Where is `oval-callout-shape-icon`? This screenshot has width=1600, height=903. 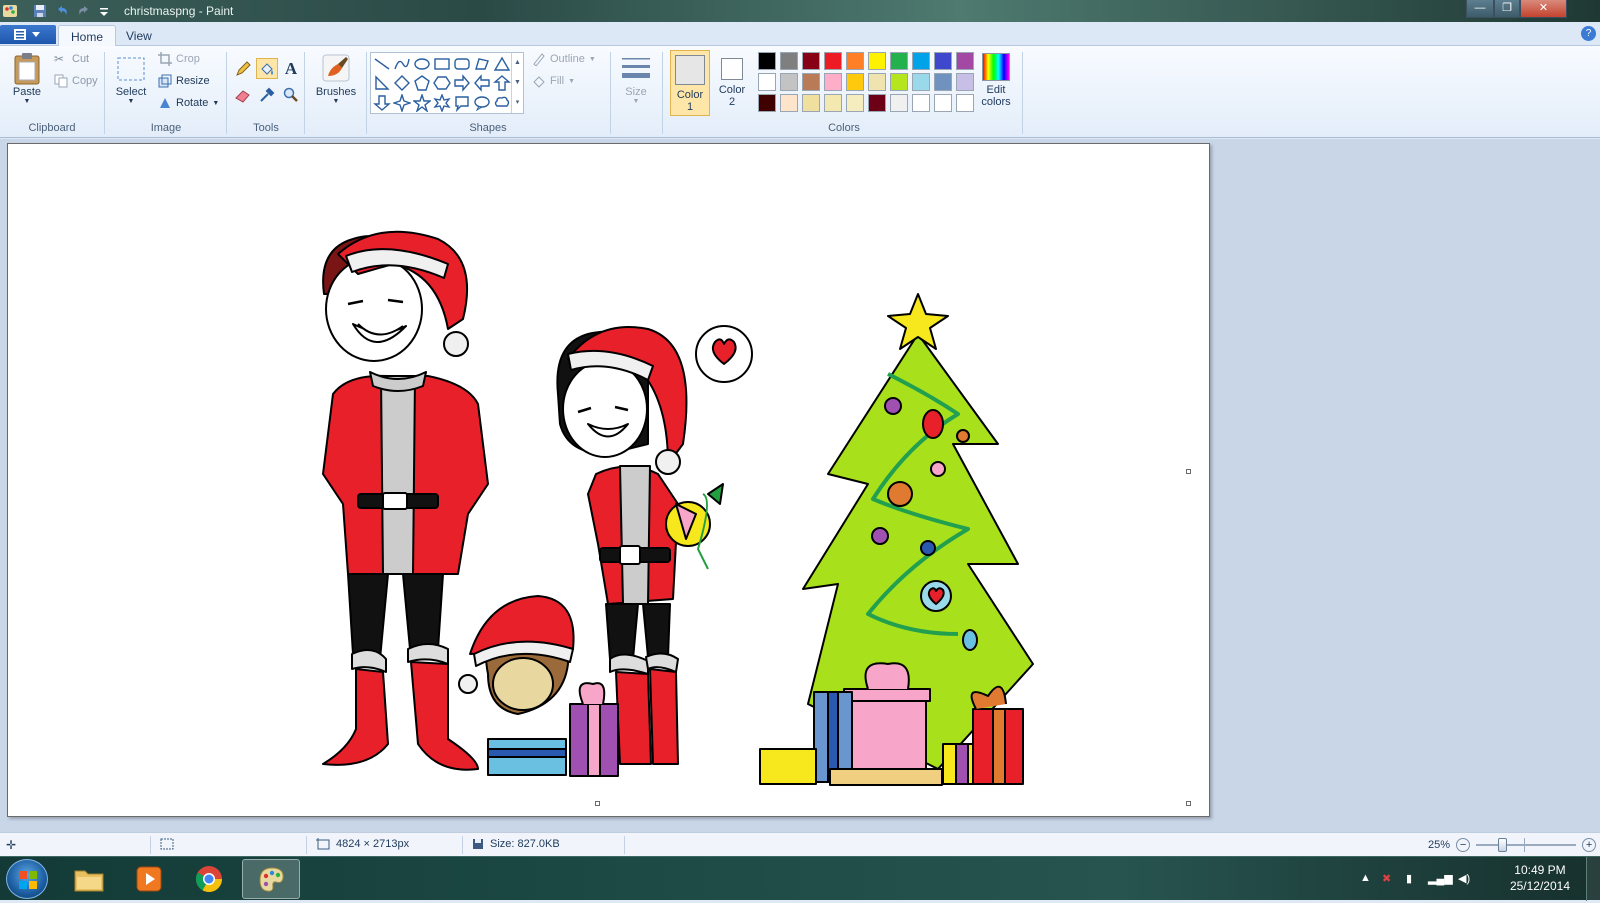
oval-callout-shape-icon is located at coordinates (482, 103).